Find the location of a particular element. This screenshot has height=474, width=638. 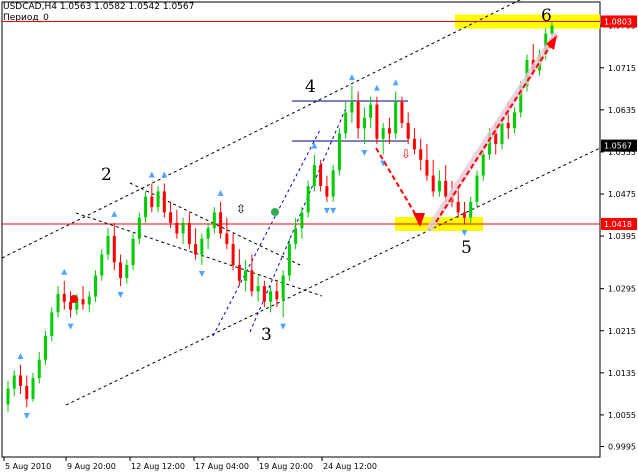

x-tick-label: 17 Aug 04:00 is located at coordinates (222, 466).